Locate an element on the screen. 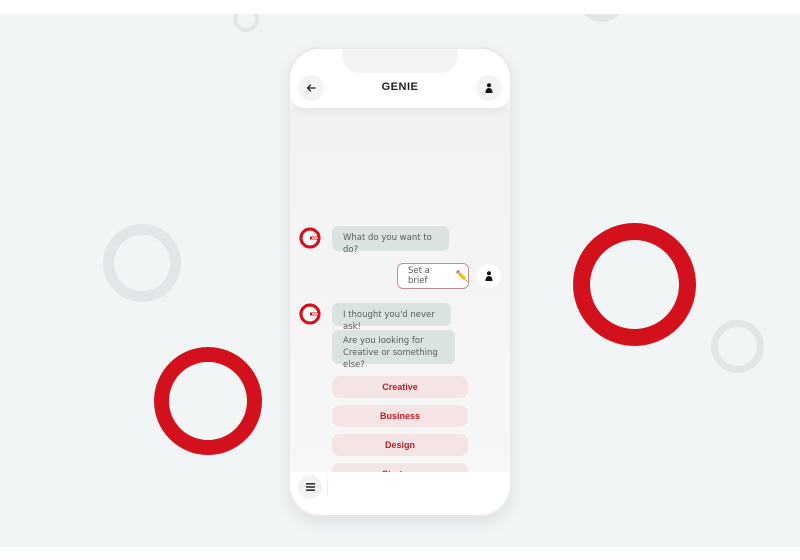 Image resolution: width=800 pixels, height=560 pixels. user-avatar is located at coordinates (489, 276).